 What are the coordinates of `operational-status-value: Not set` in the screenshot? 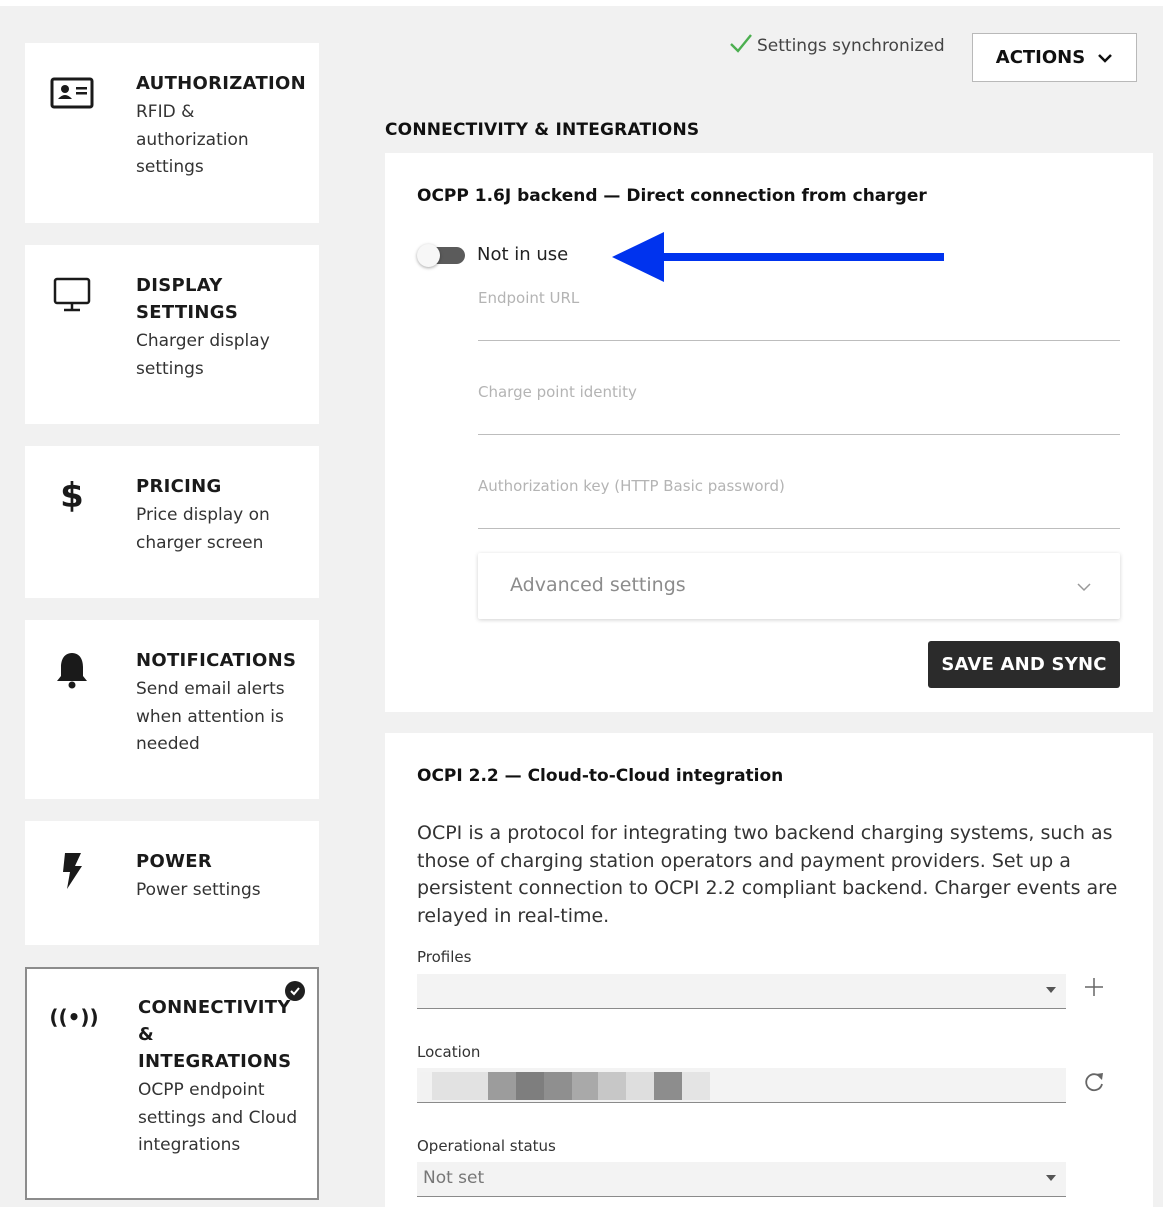 It's located at (454, 1178).